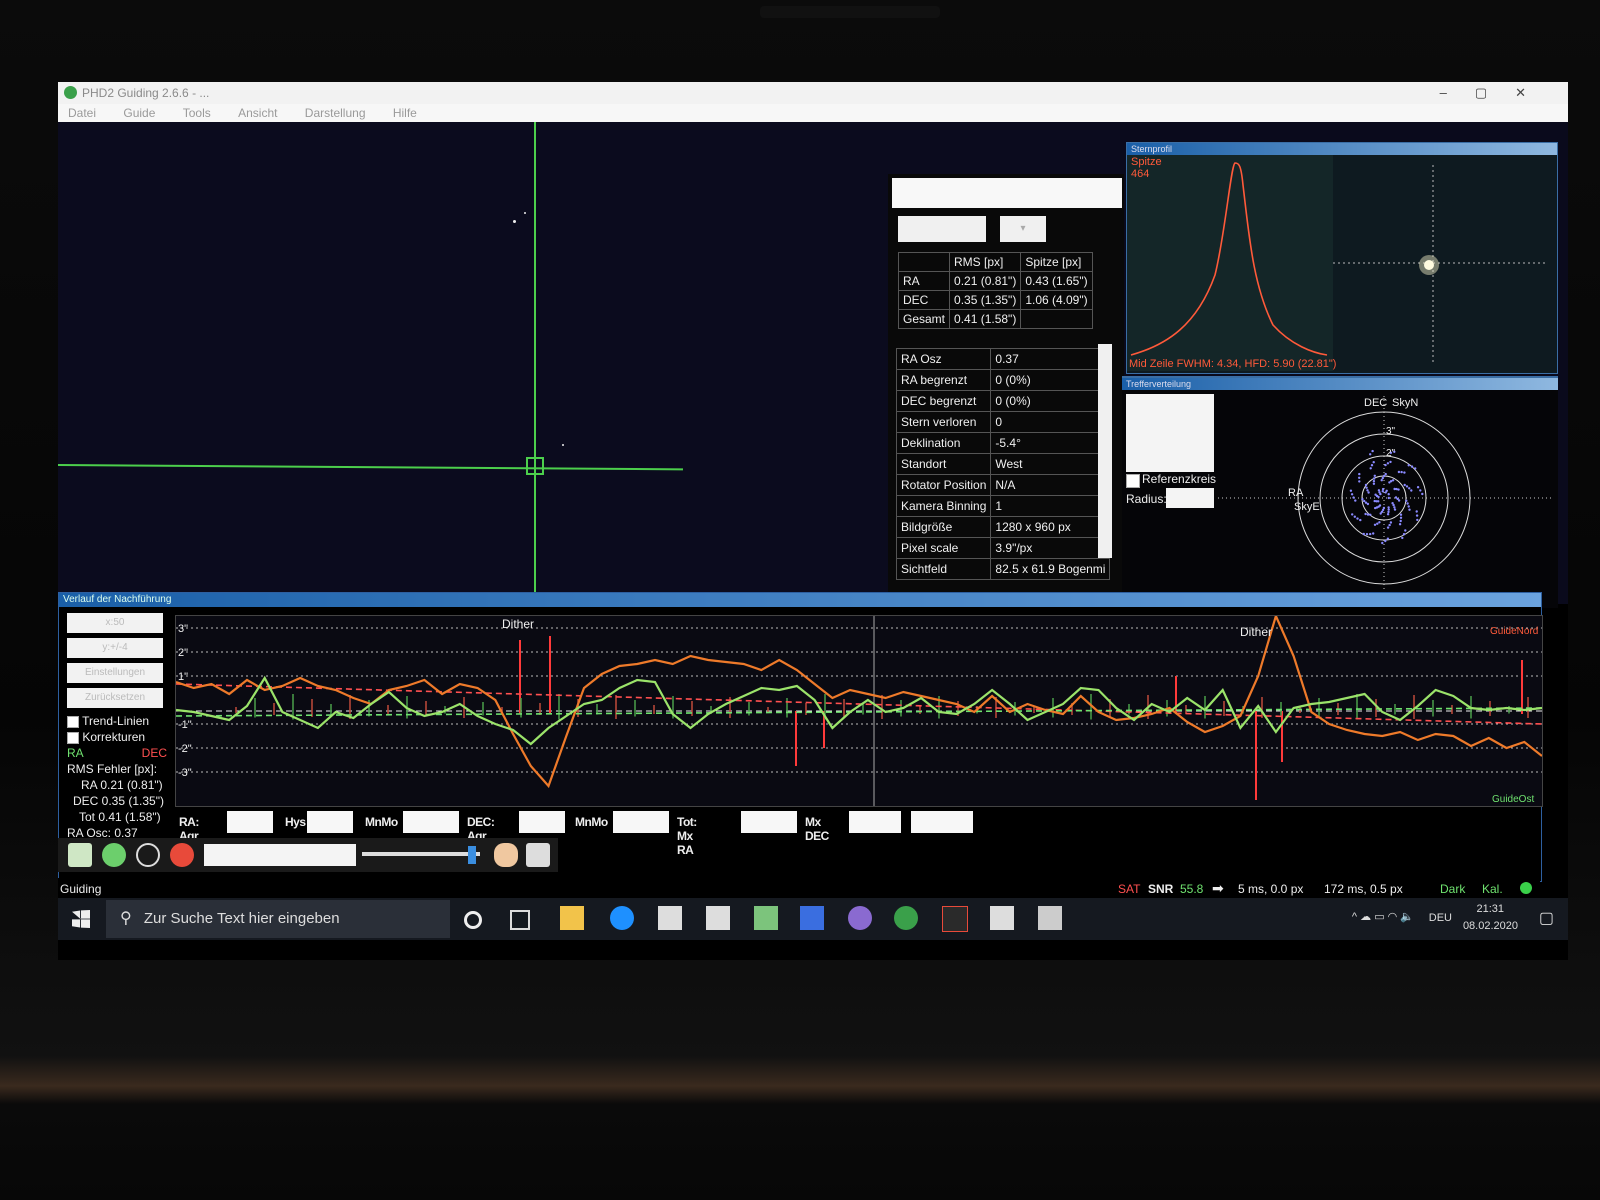  I want to click on photos-icon, so click(1002, 918).